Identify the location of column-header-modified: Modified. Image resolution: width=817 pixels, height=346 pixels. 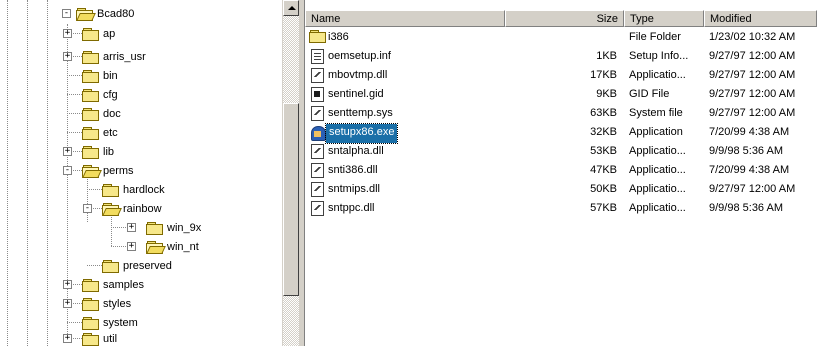
(760, 18).